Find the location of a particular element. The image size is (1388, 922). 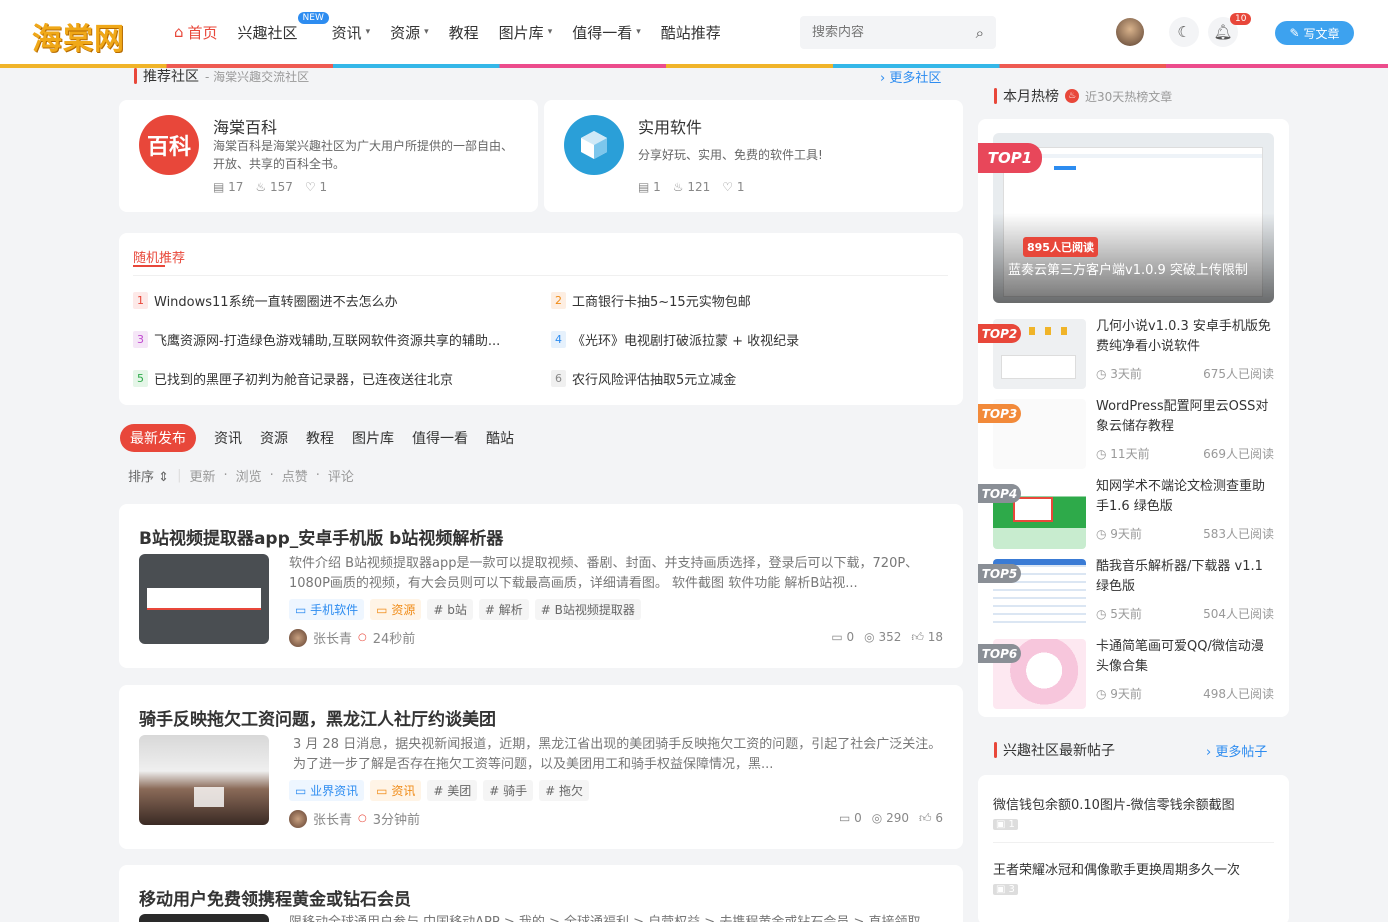

home-icon: ⌂ is located at coordinates (179, 32).